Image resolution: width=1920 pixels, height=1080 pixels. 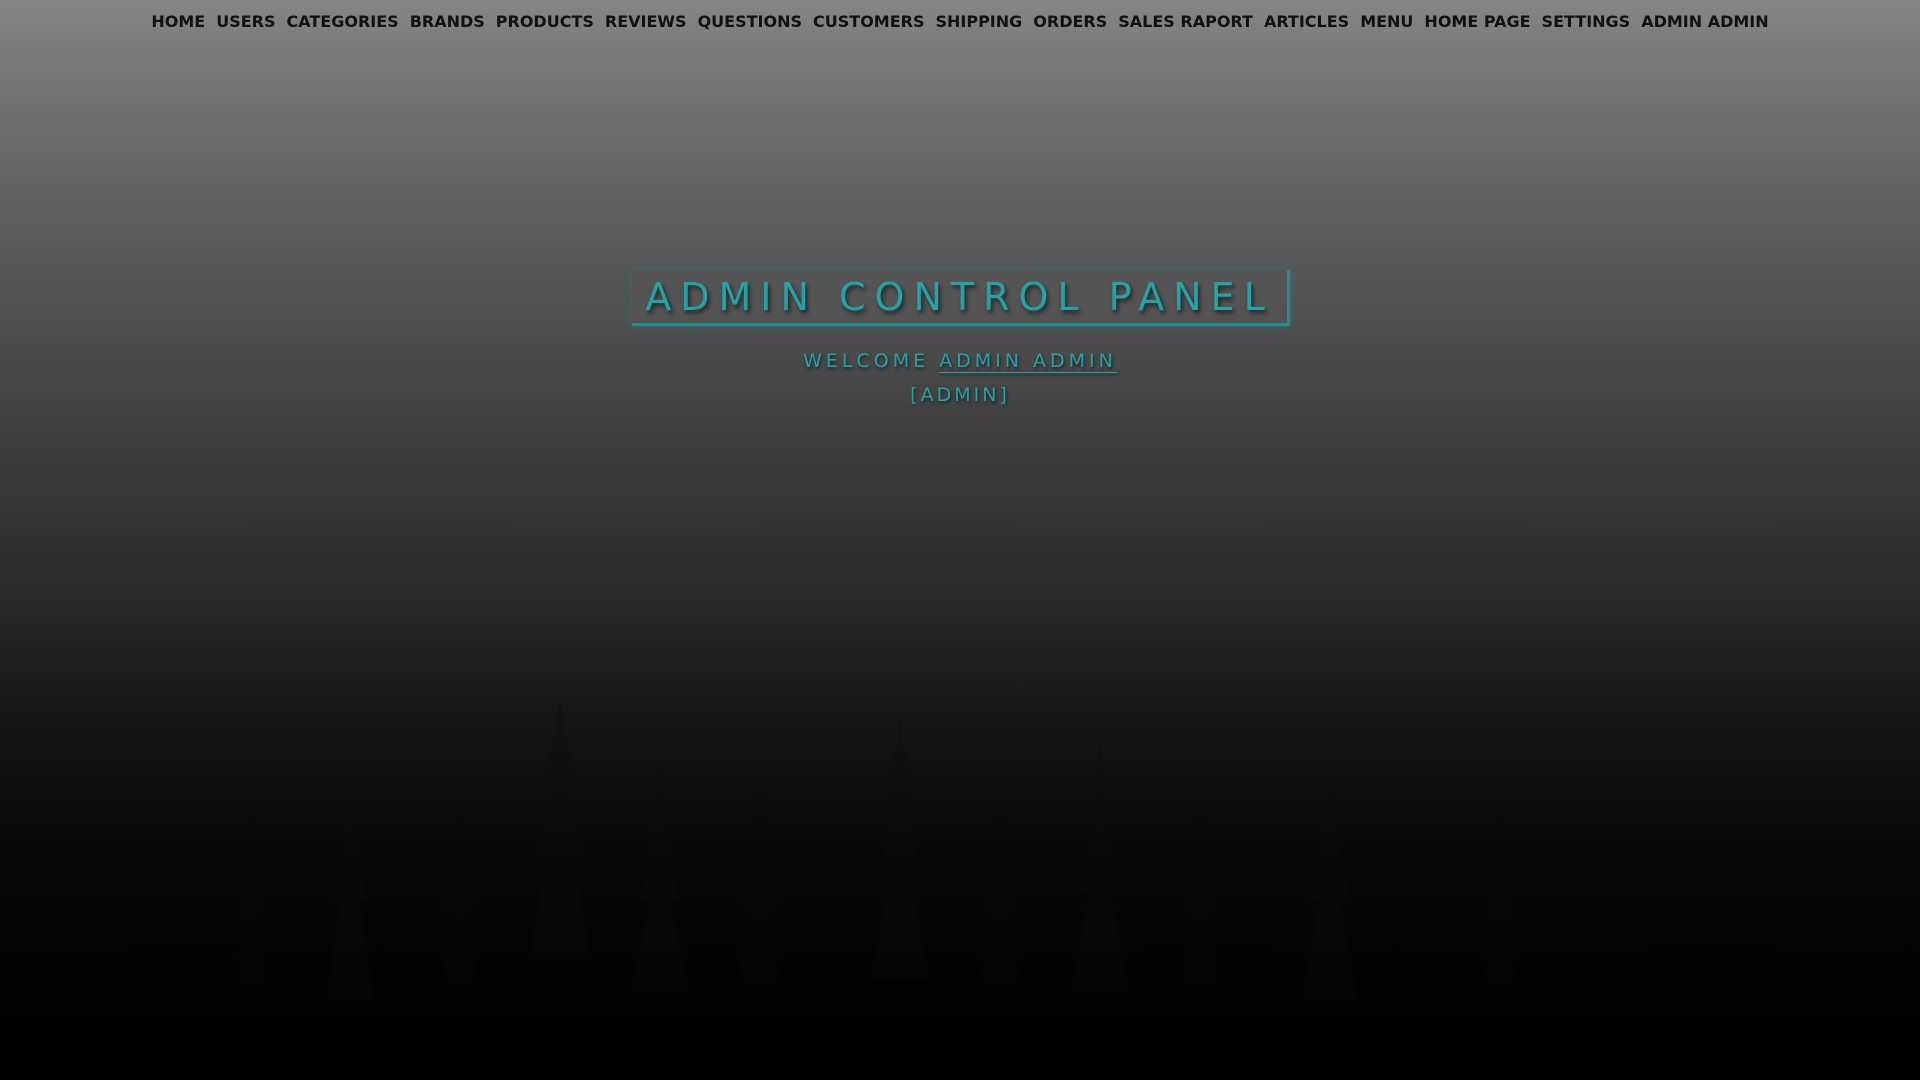 I want to click on page-title: ADMIN CONTROL PANEL, so click(x=959, y=296).